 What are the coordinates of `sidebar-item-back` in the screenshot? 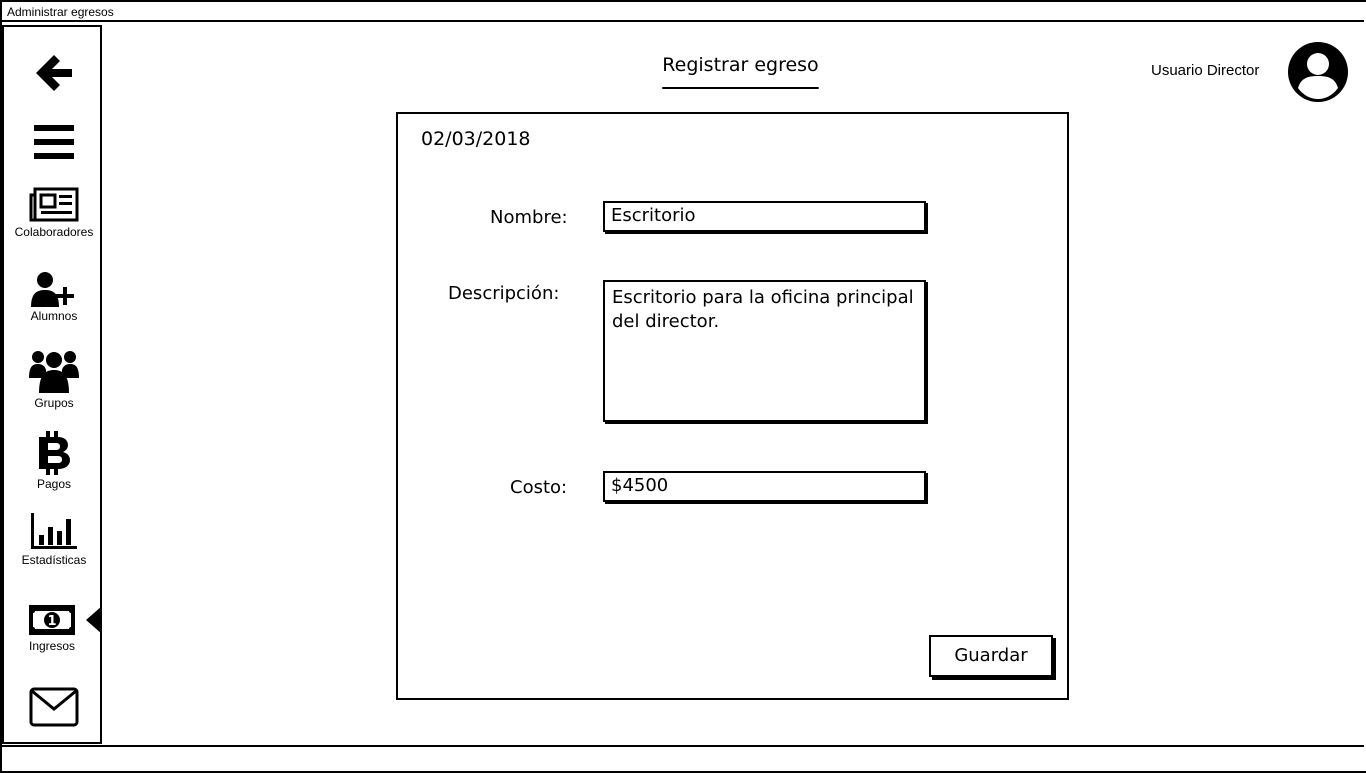 It's located at (54, 73).